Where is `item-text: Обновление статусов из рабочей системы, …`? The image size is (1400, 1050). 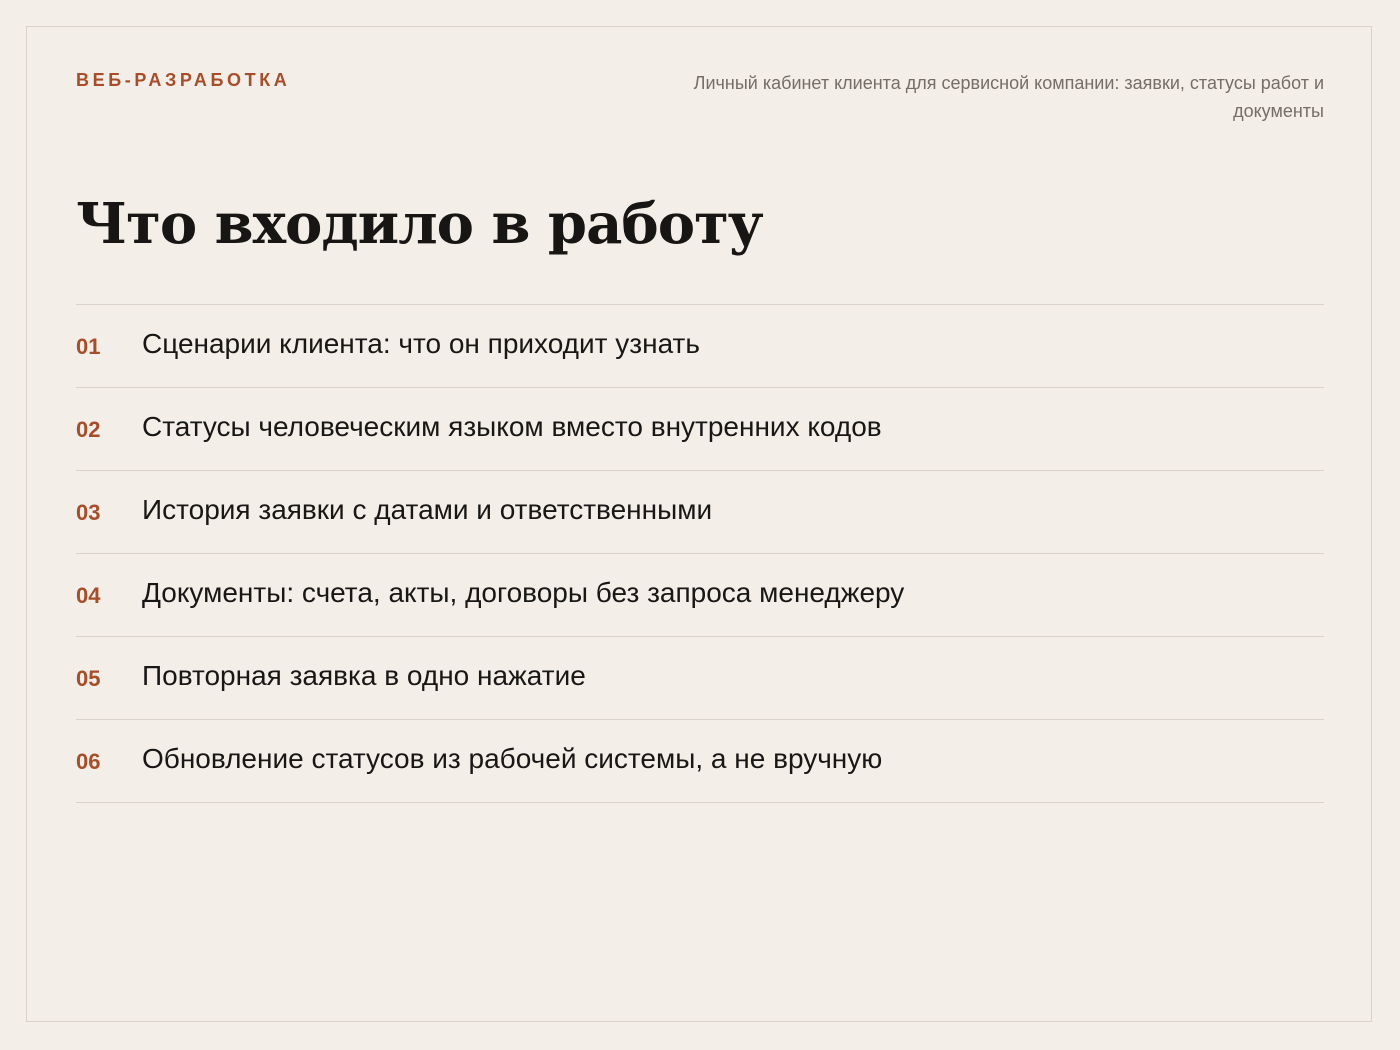
item-text: Обновление статусов из рабочей системы, … is located at coordinates (512, 758).